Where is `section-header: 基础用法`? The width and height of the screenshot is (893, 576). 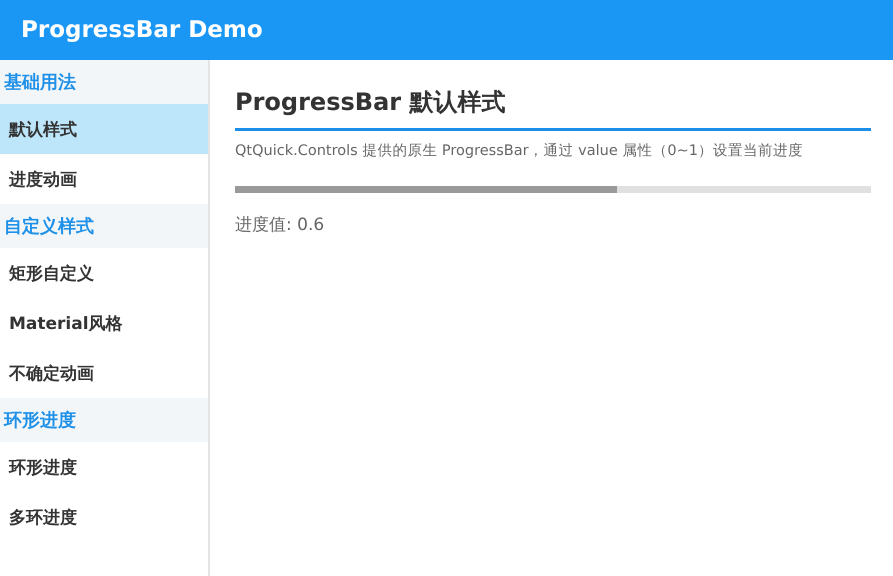
section-header: 基础用法 is located at coordinates (104, 82).